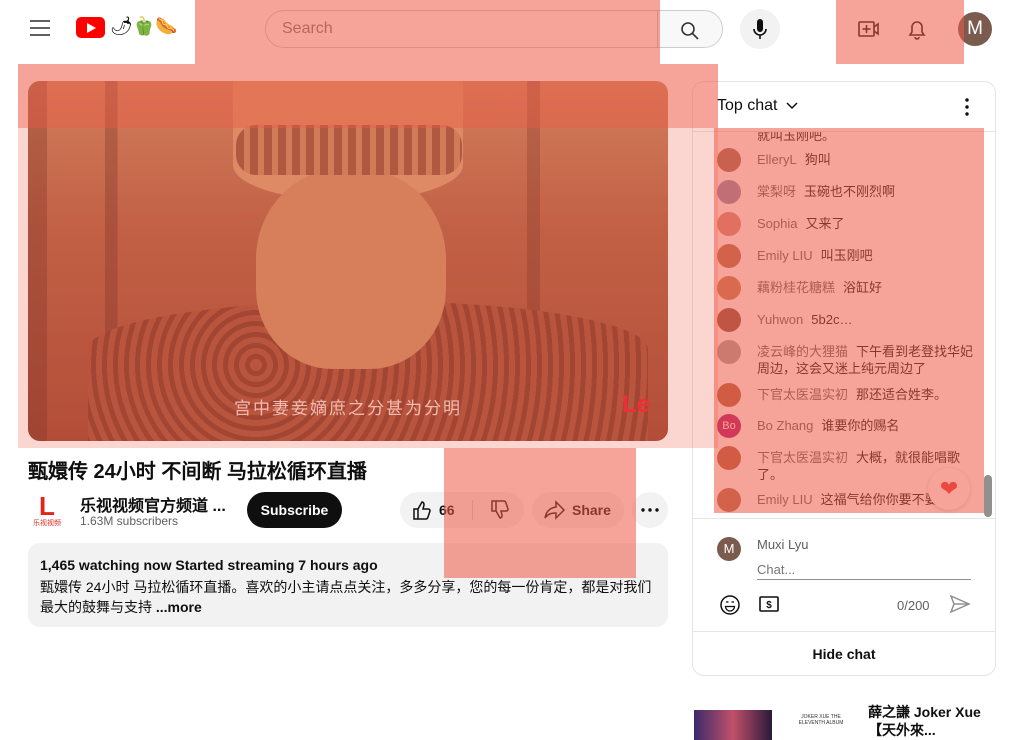 This screenshot has width=1024, height=740. I want to click on thumbs-up-icon, so click(422, 510).